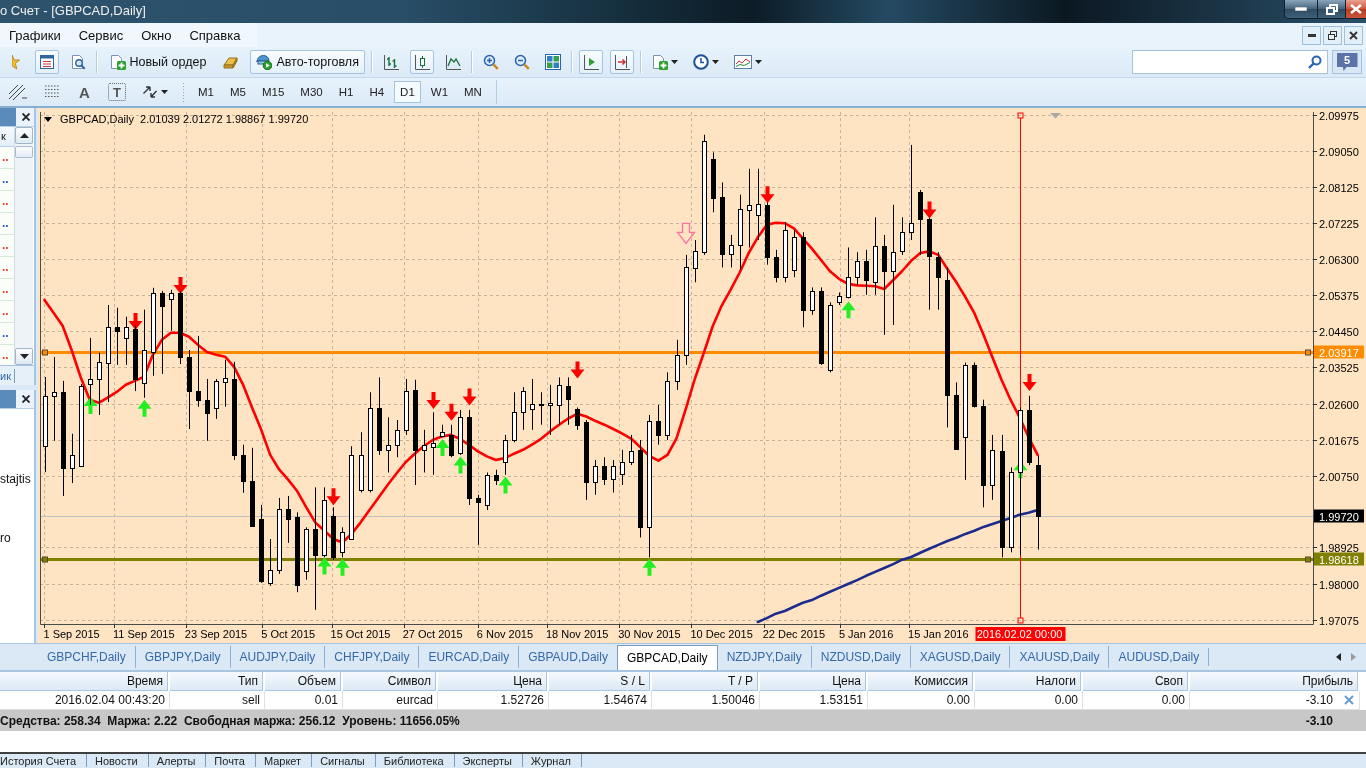 Image resolution: width=1366 pixels, height=768 pixels. Describe the element at coordinates (215, 35) in the screenshot. I see `menu-item: Справка` at that location.